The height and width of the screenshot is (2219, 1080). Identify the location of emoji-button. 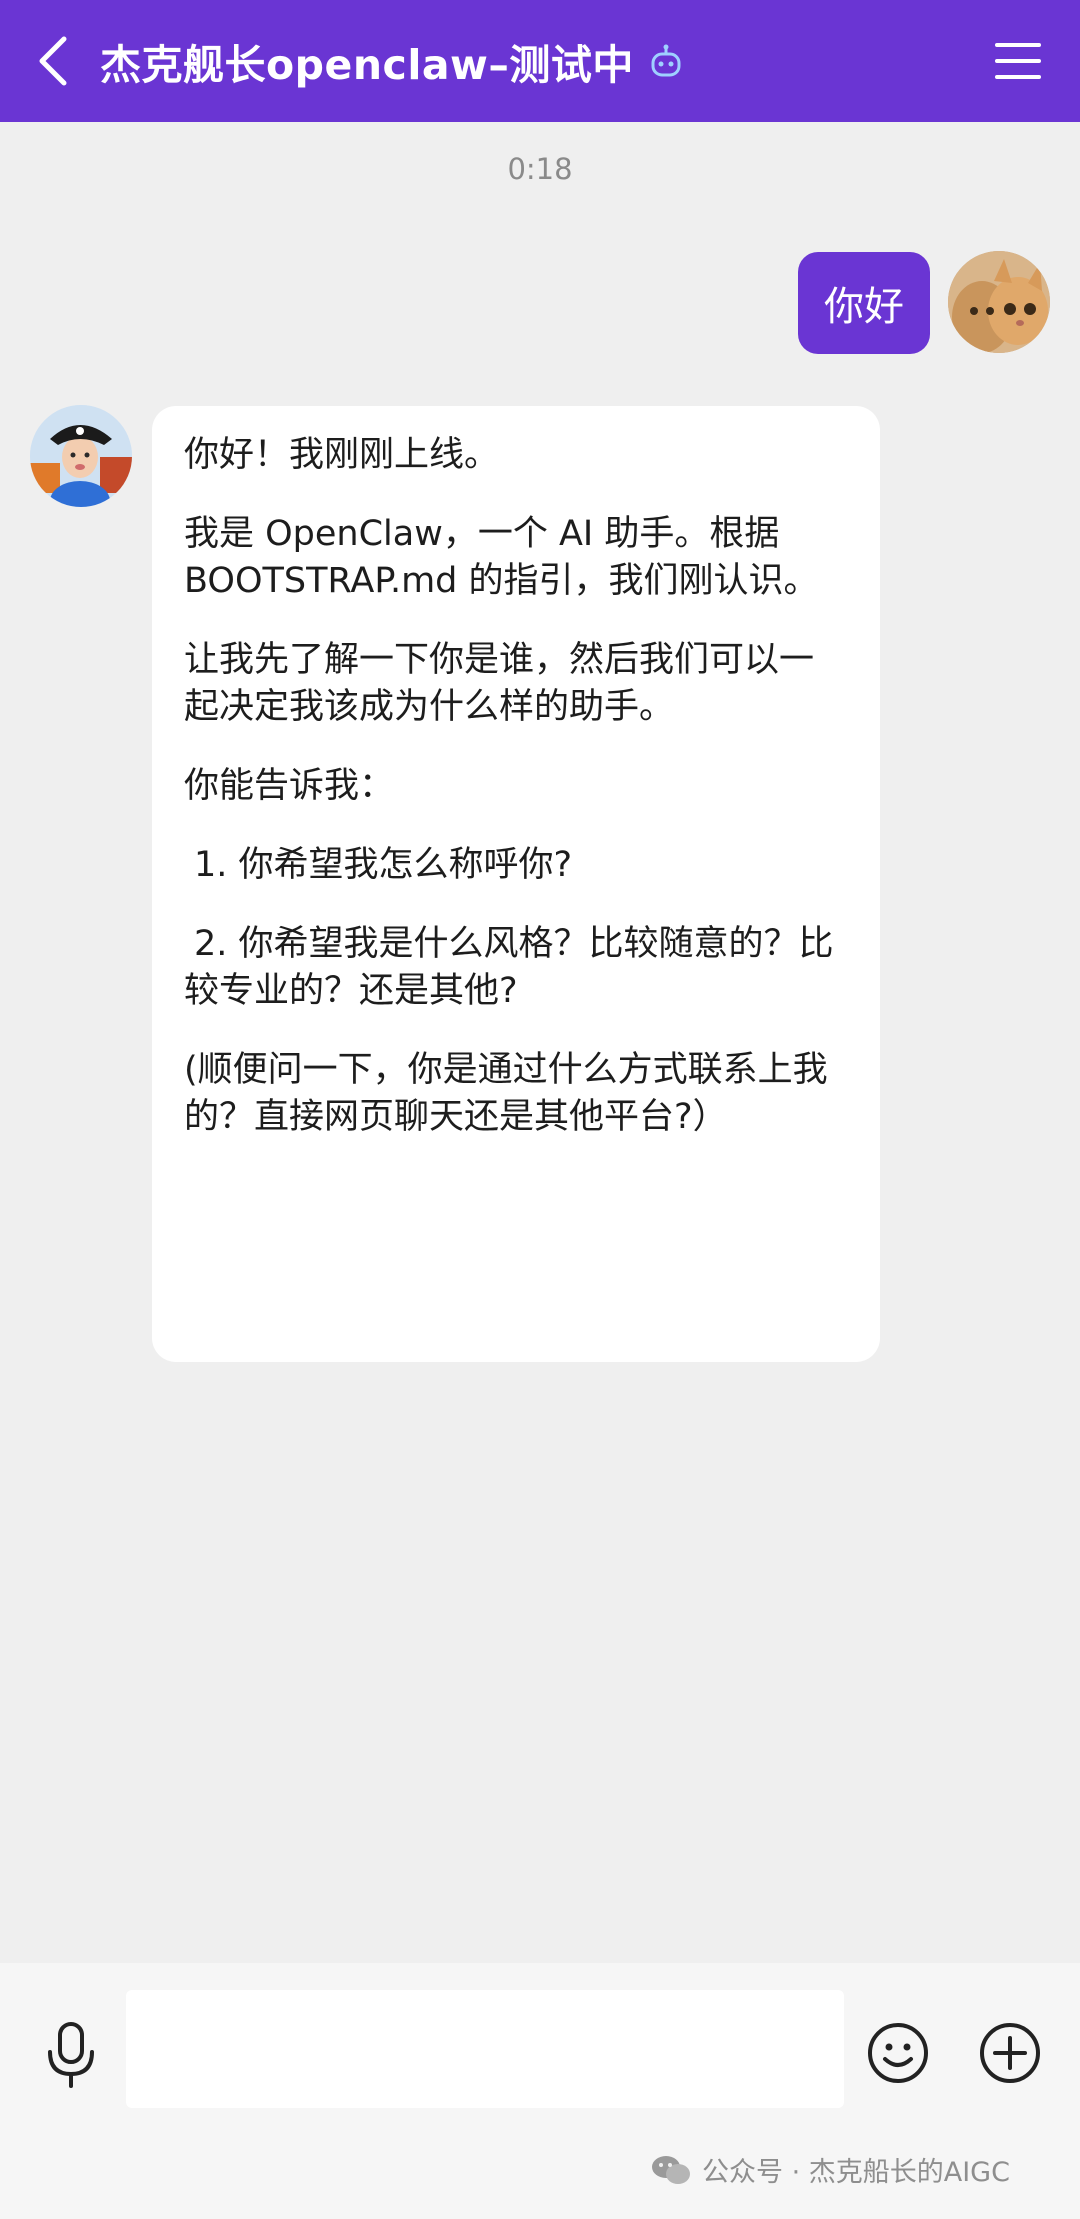
(898, 2053).